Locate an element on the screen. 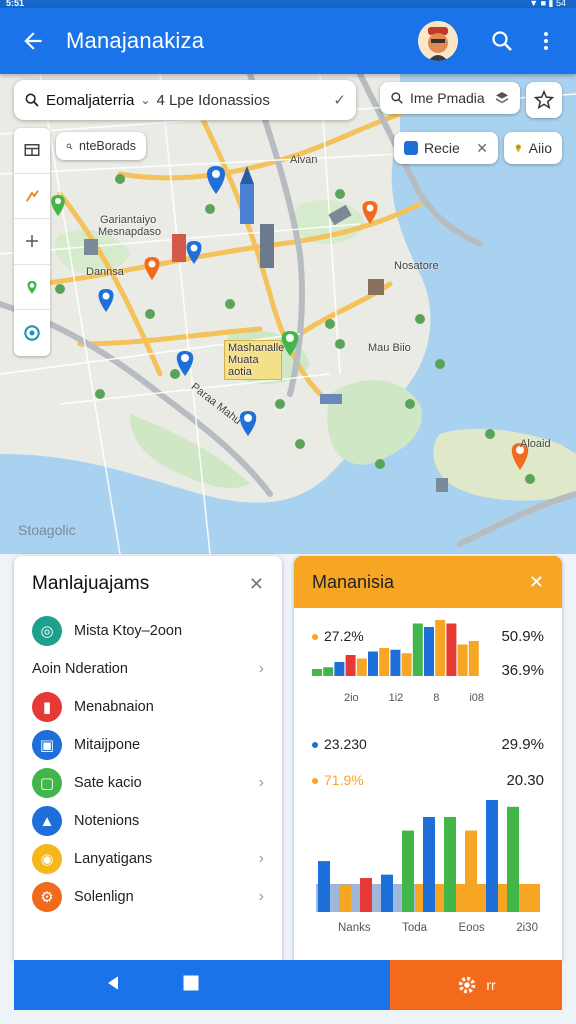 This screenshot has width=576, height=1024. settings-nav-button: rr is located at coordinates (476, 985).